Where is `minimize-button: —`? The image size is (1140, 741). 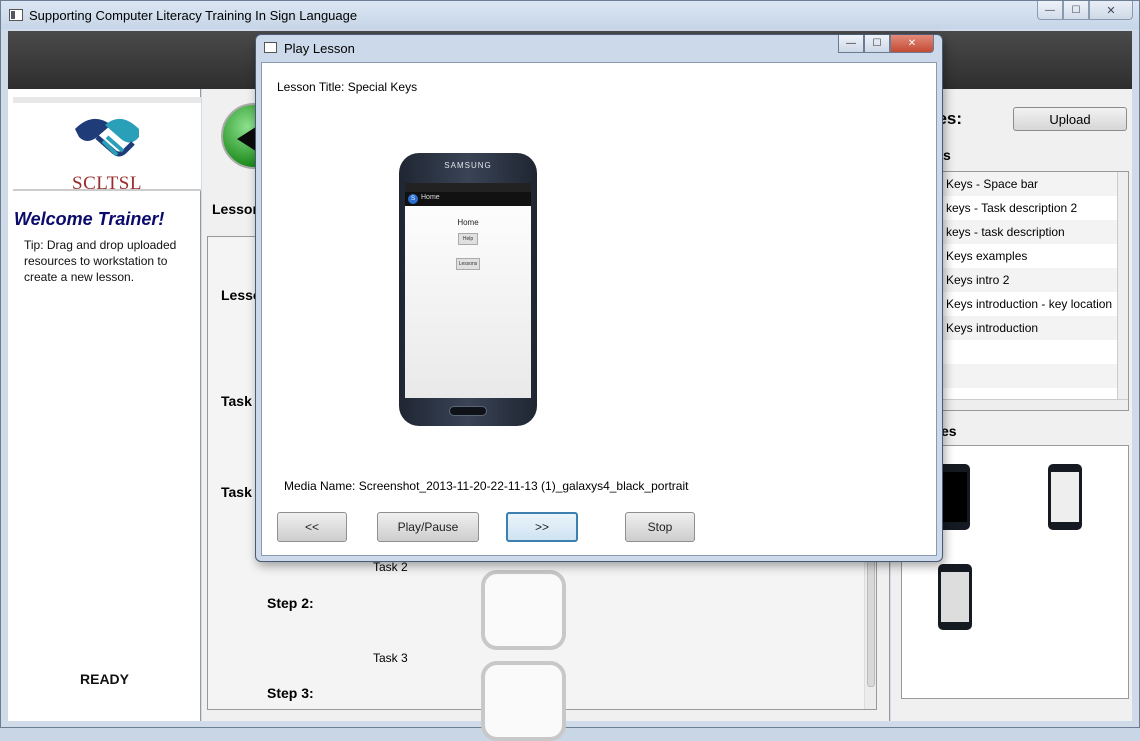
minimize-button: — is located at coordinates (1050, 10).